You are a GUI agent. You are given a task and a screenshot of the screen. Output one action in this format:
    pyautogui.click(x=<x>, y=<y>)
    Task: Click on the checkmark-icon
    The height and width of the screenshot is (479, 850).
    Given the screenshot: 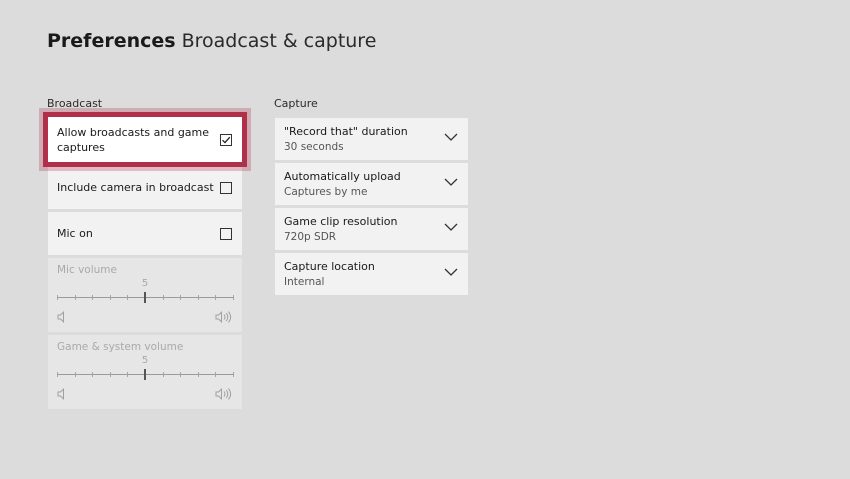 What is the action you would take?
    pyautogui.click(x=226, y=140)
    